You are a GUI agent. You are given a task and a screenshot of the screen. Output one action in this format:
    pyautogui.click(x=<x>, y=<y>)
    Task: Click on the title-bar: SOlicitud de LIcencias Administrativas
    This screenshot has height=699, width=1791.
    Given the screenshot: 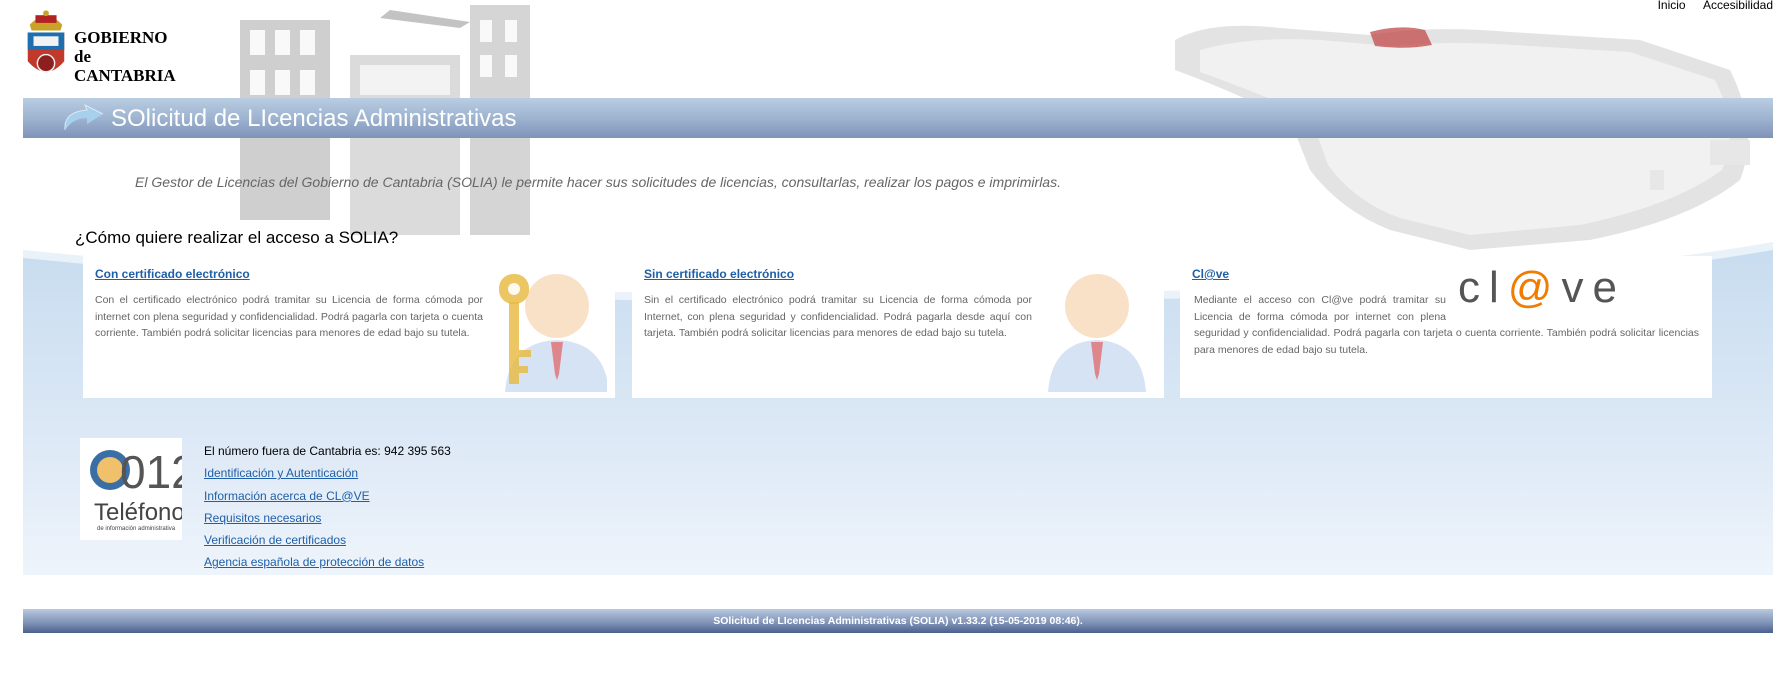 What is the action you would take?
    pyautogui.click(x=898, y=118)
    